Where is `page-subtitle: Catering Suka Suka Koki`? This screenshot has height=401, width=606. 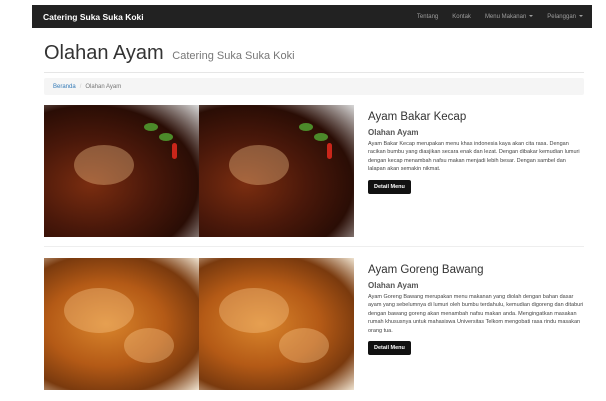 page-subtitle: Catering Suka Suka Koki is located at coordinates (233, 56).